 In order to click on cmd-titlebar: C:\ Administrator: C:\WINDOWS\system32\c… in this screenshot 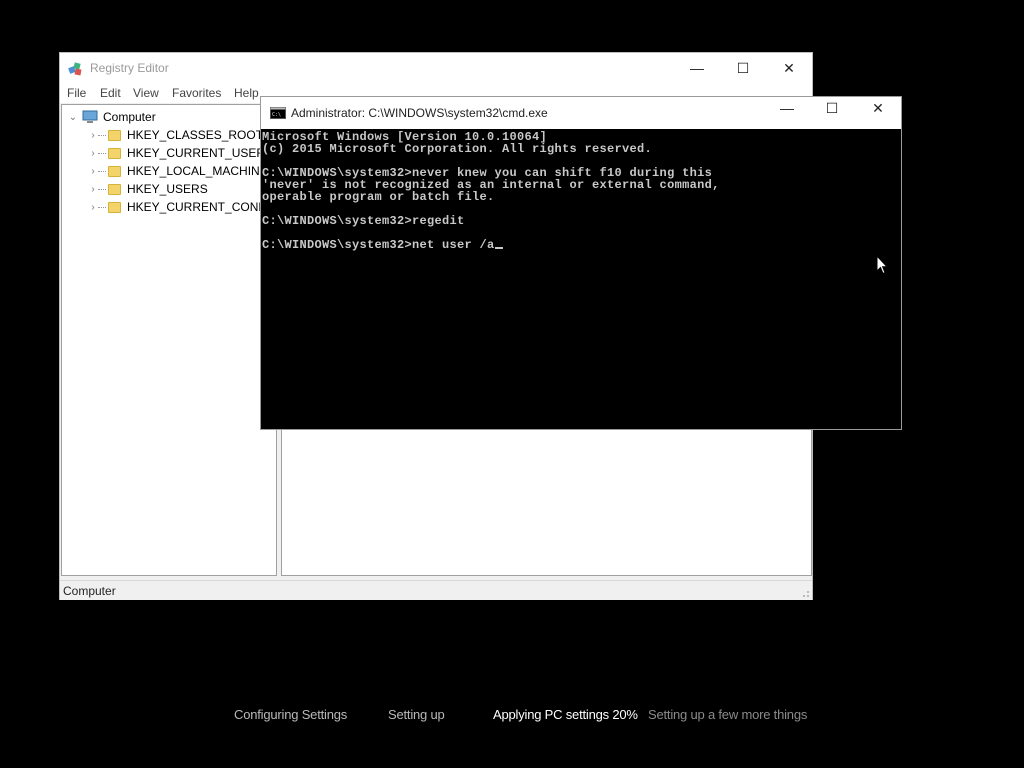, I will do `click(581, 113)`.